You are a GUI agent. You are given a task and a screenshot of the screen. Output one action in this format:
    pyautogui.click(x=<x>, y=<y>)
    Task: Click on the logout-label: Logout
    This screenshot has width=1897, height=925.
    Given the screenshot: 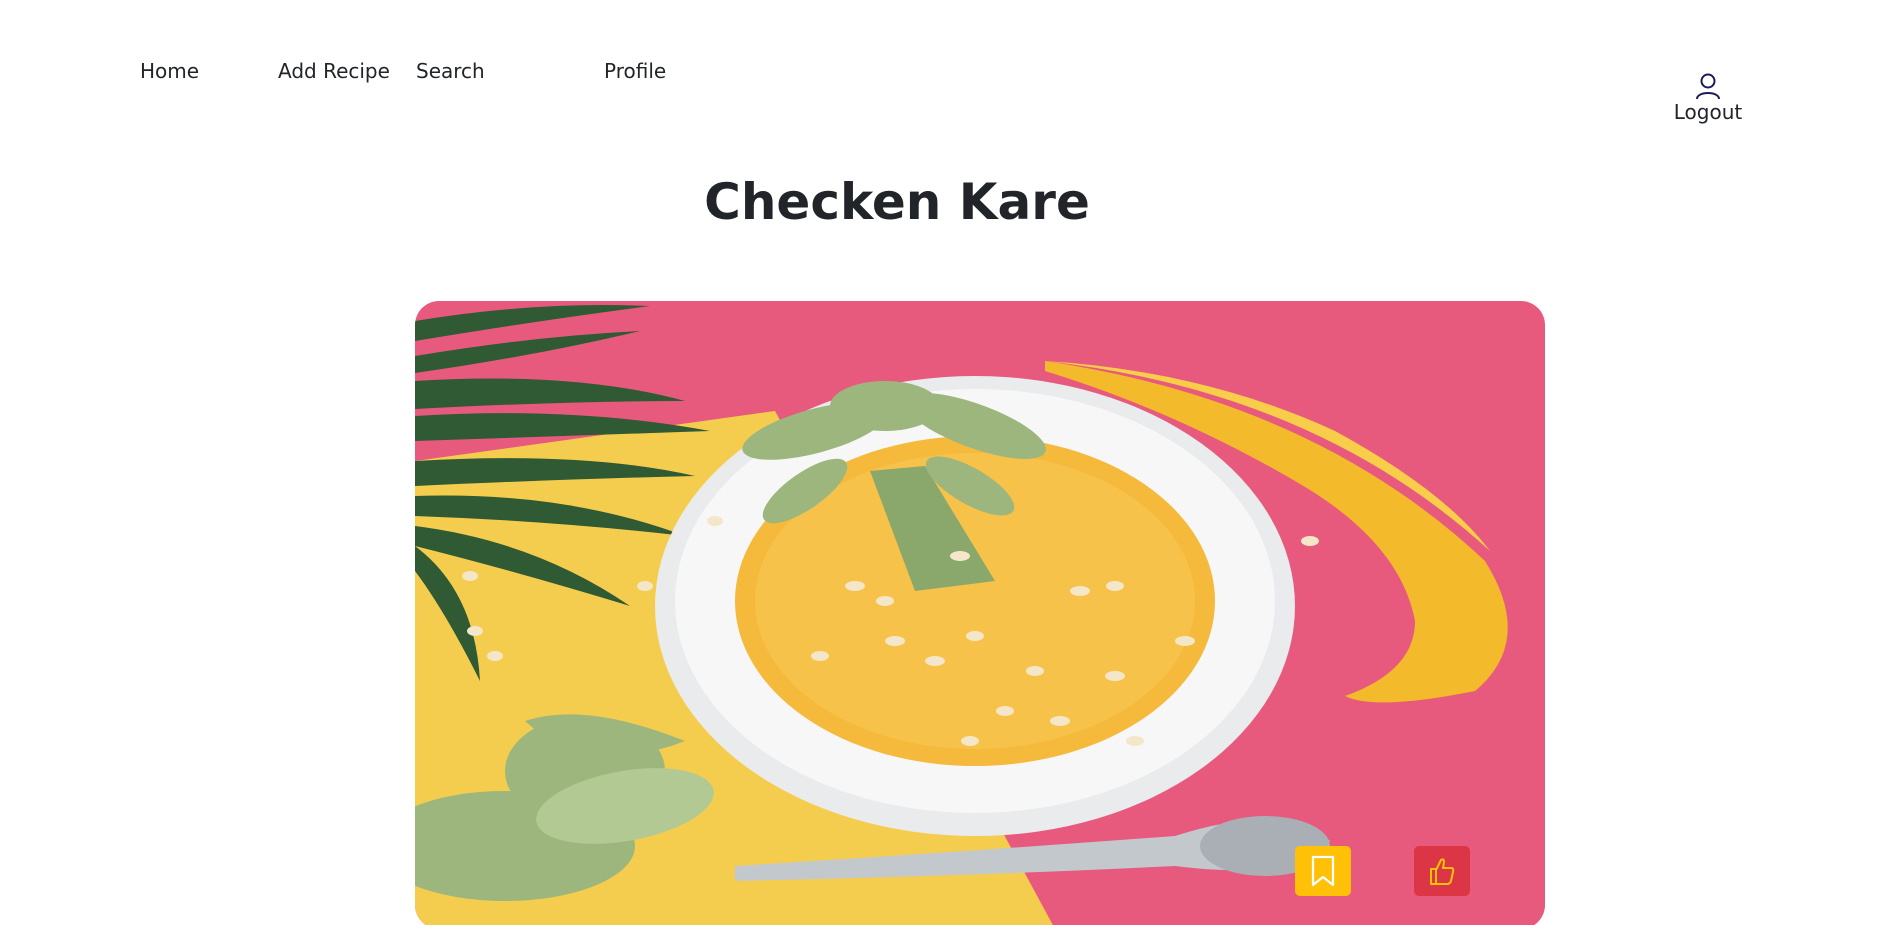 What is the action you would take?
    pyautogui.click(x=1708, y=112)
    